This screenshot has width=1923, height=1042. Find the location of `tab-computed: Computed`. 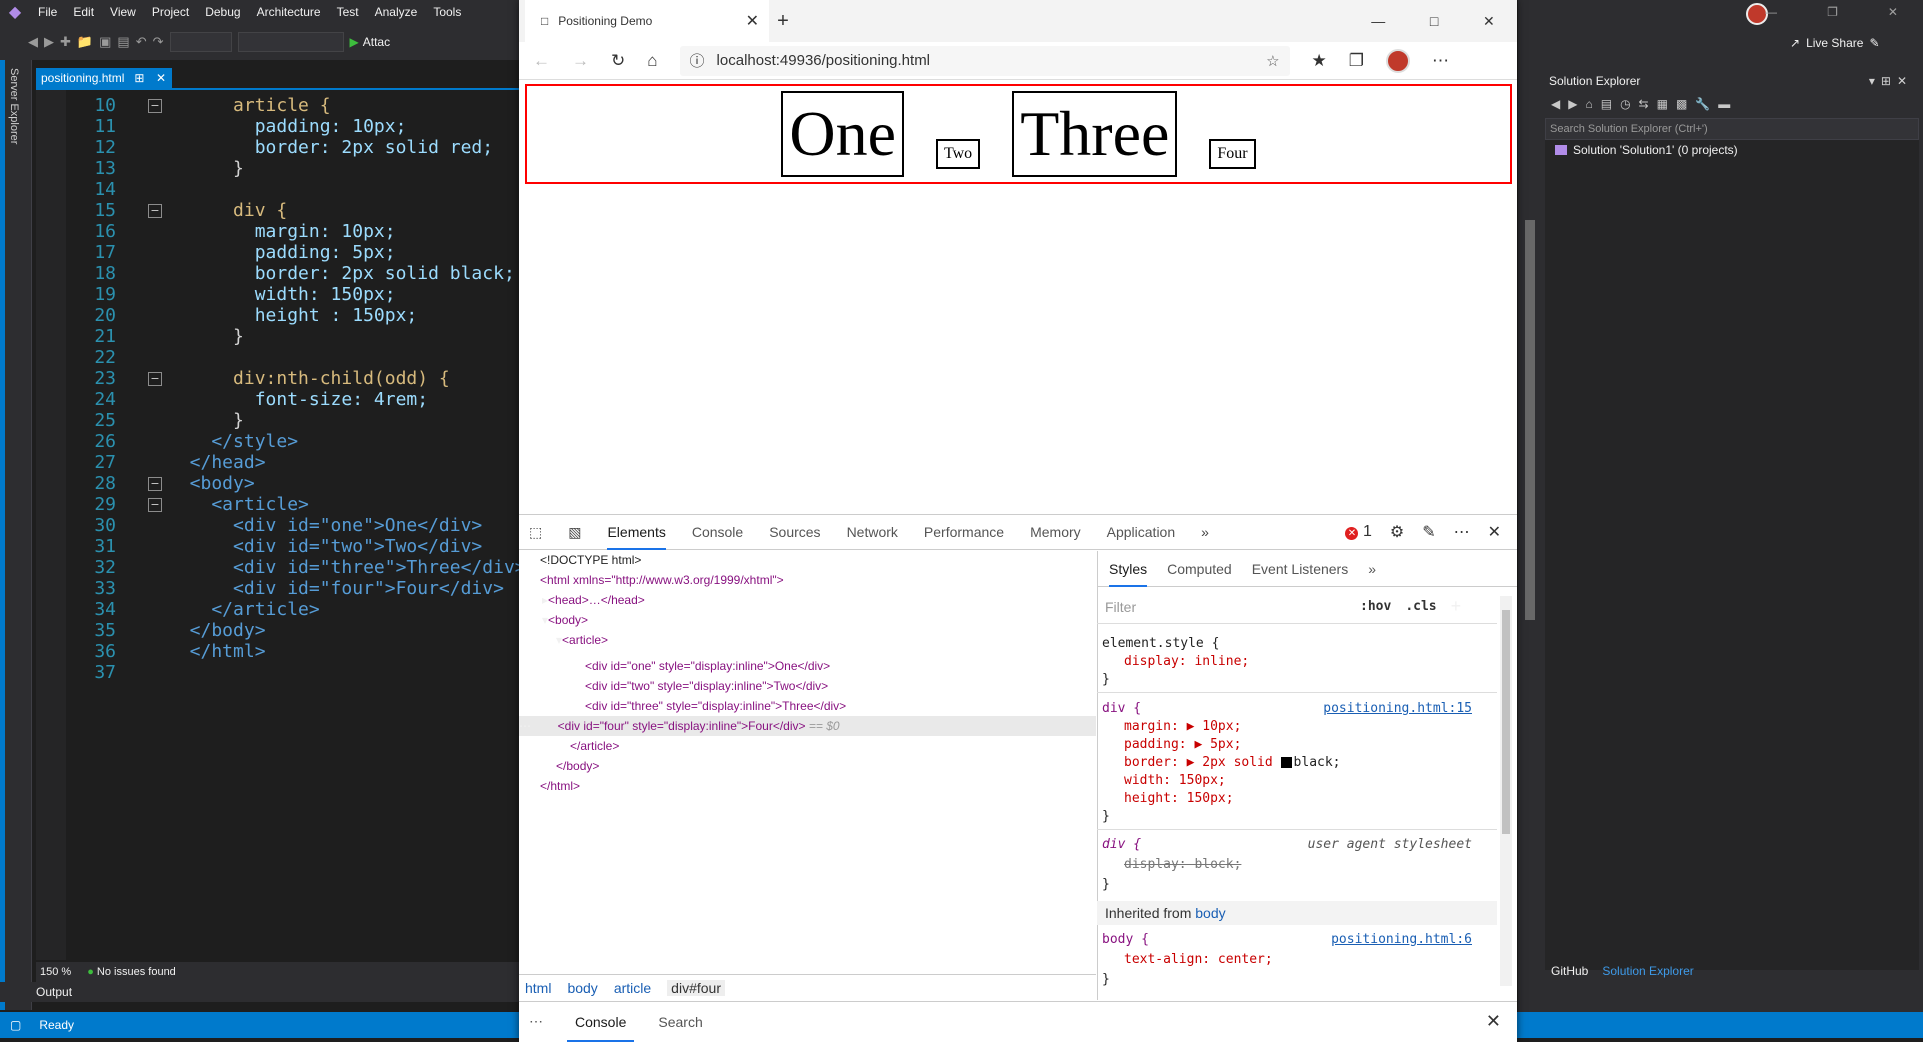

tab-computed: Computed is located at coordinates (1199, 569).